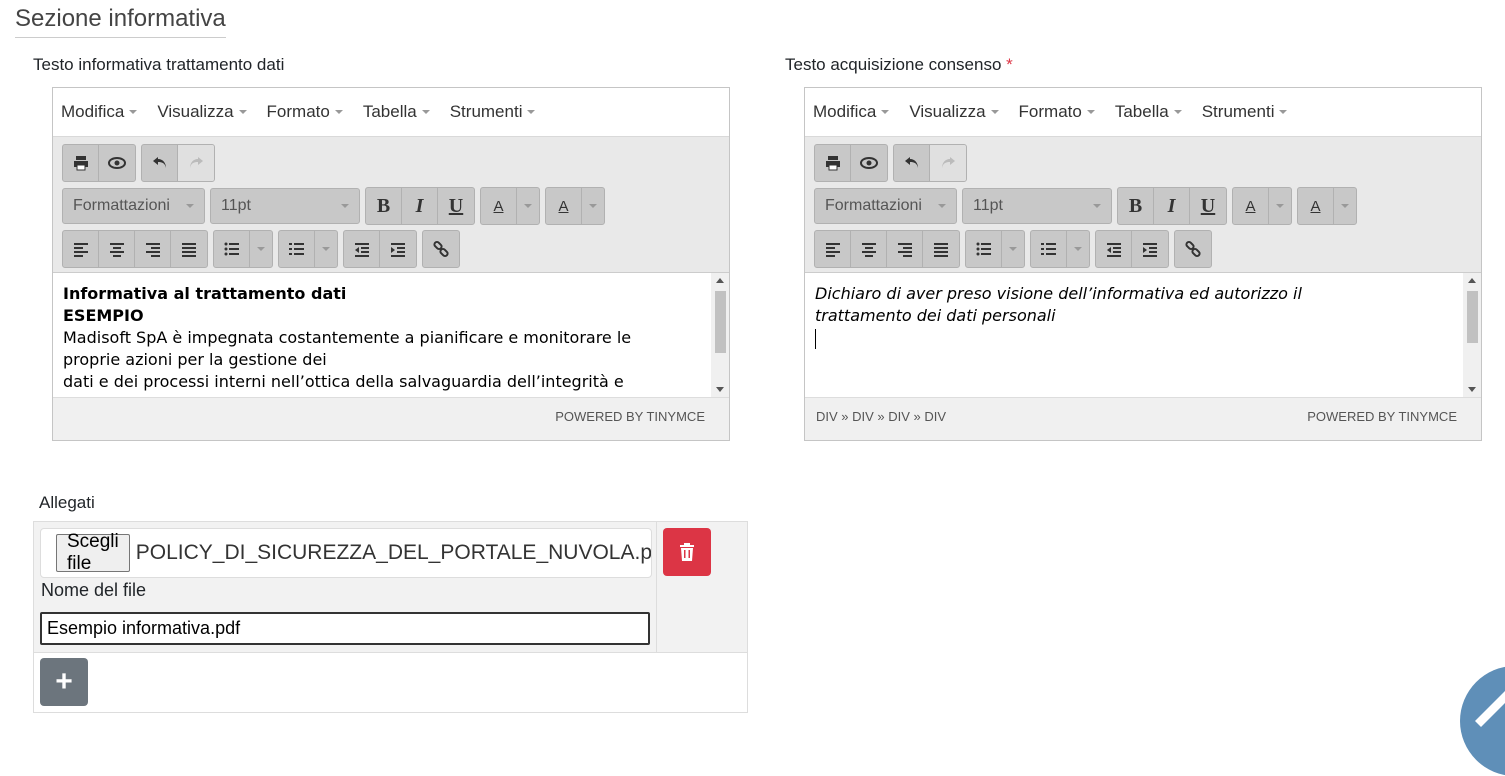 The width and height of the screenshot is (1505, 776). What do you see at coordinates (93, 552) in the screenshot?
I see `choose-file-button: Scegli file` at bounding box center [93, 552].